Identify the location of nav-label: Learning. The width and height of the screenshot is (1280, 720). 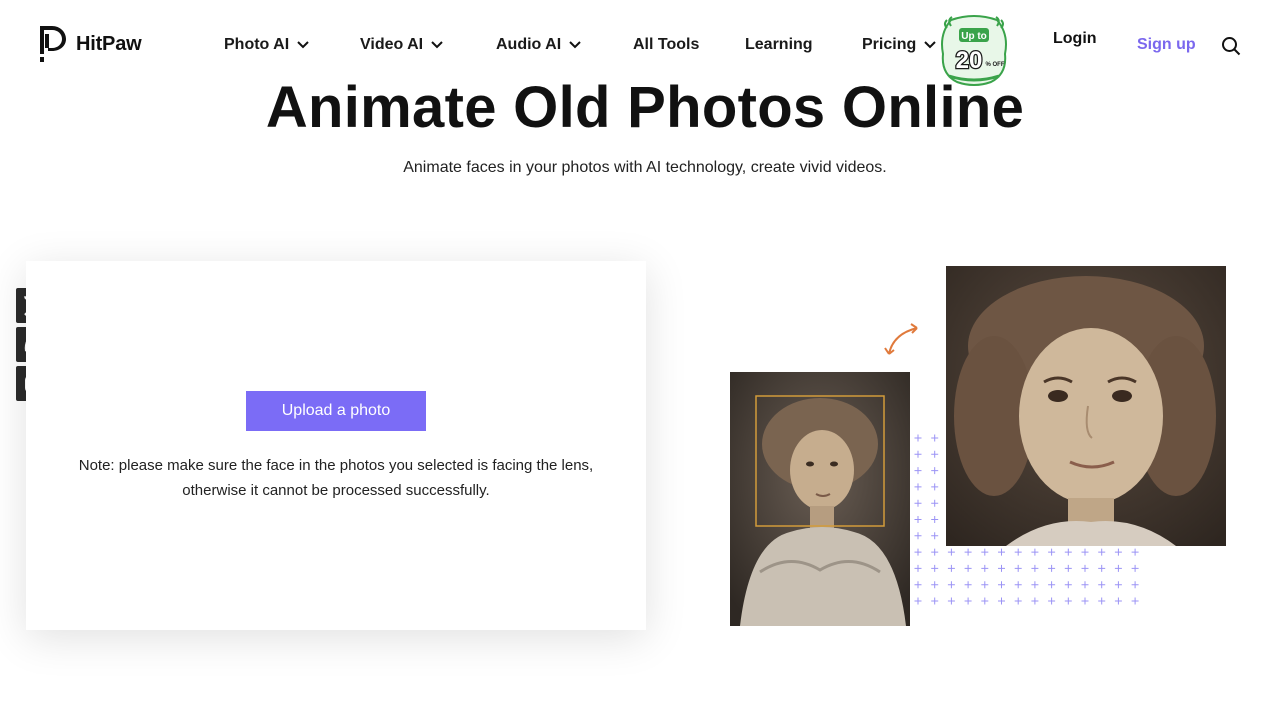
(779, 44).